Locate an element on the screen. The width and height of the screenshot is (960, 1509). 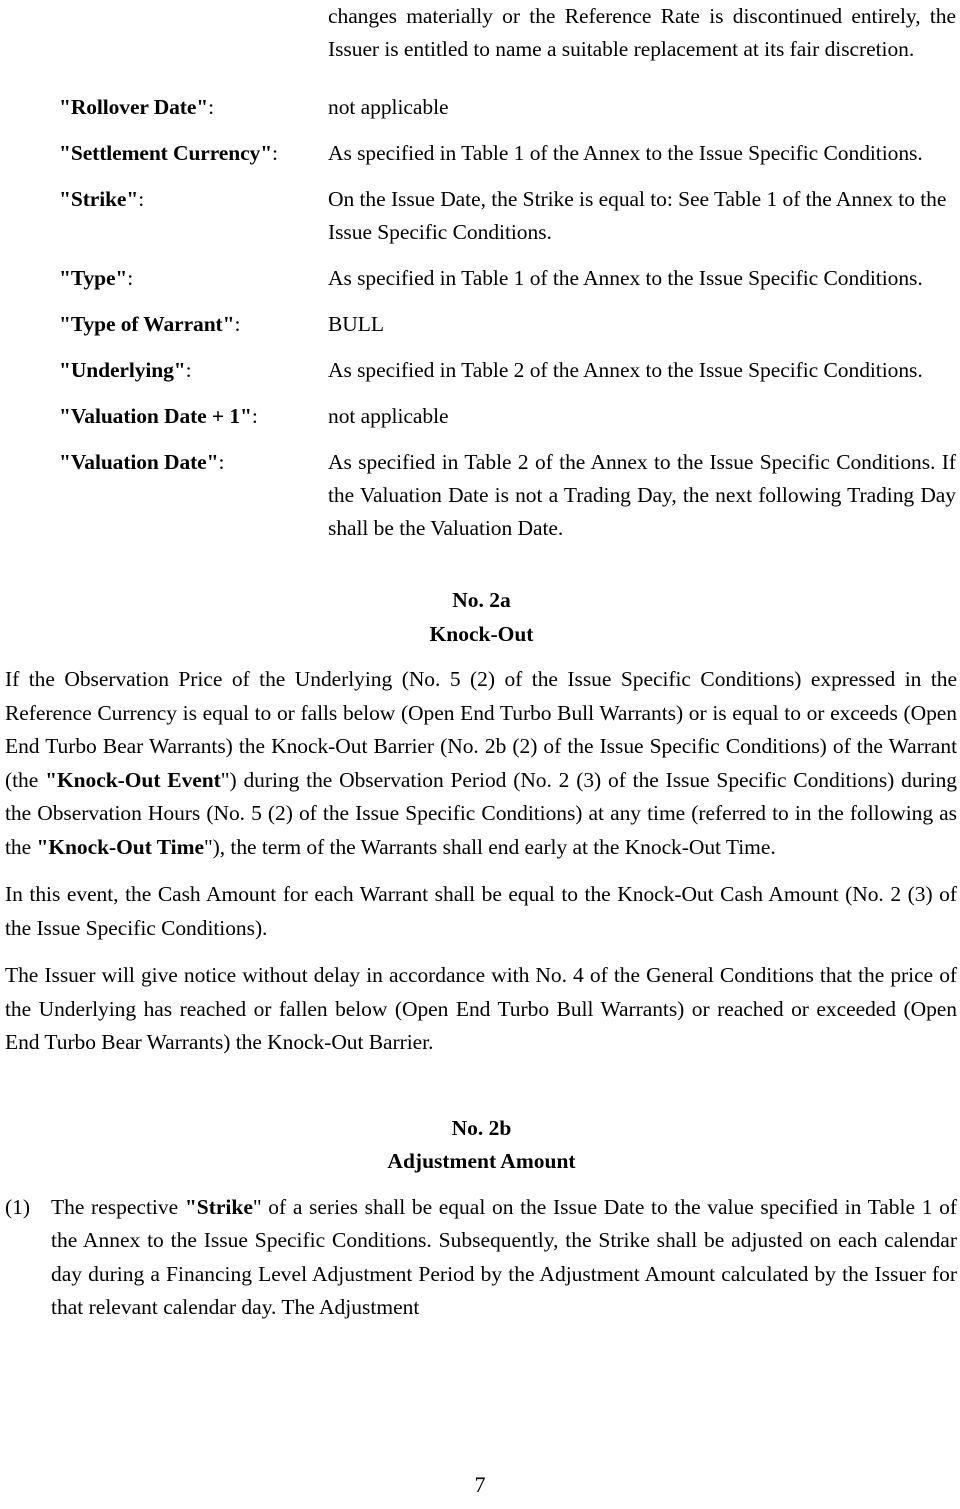
definition-label-text: "Underlying" is located at coordinates (122, 370).